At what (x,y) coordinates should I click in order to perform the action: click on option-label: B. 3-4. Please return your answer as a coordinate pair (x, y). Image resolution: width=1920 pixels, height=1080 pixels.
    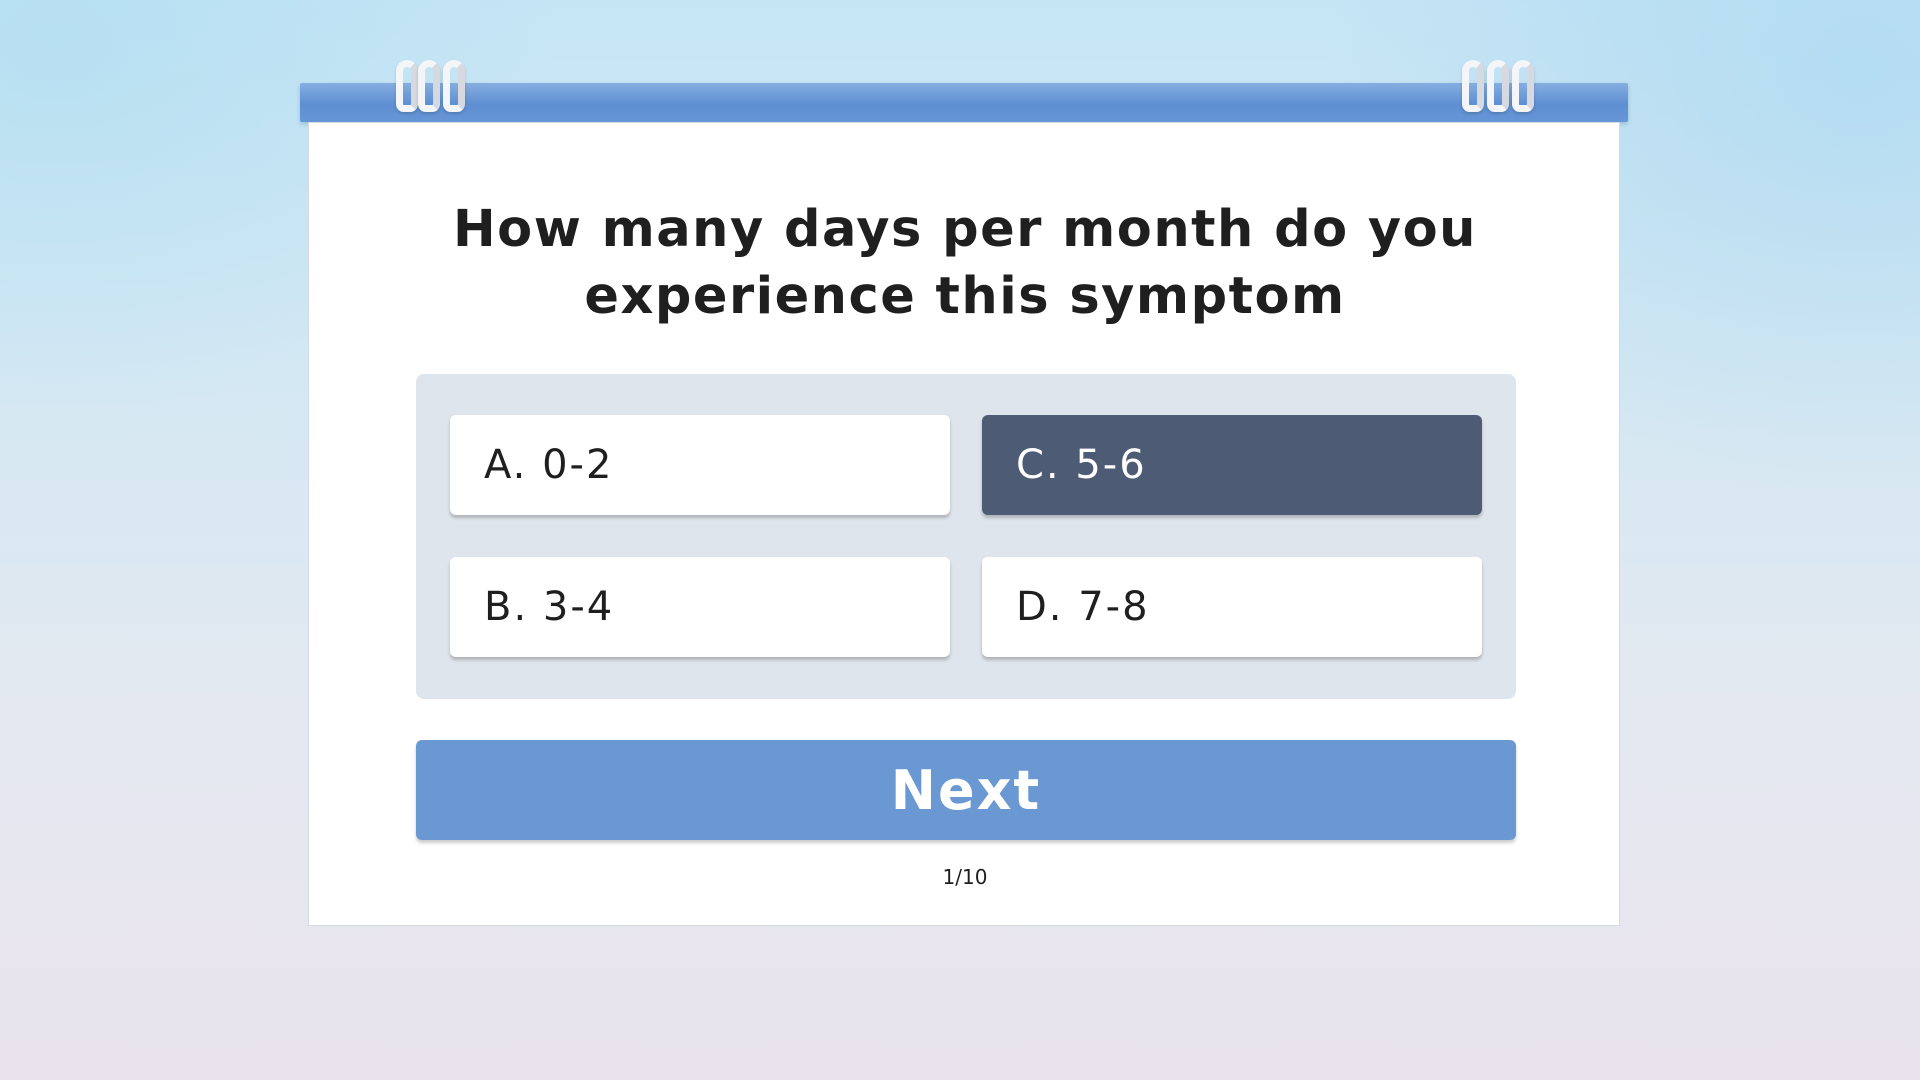
    Looking at the image, I should click on (549, 607).